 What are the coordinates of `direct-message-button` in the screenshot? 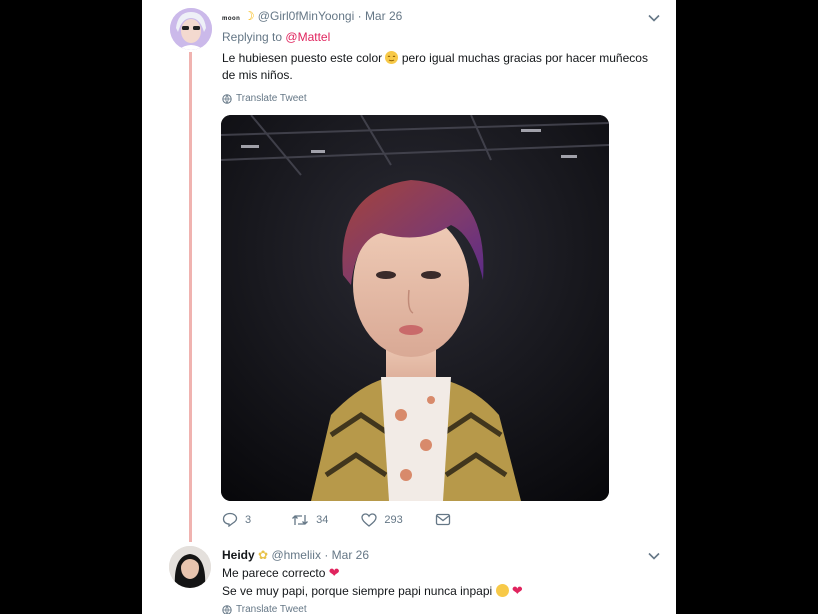 It's located at (443, 519).